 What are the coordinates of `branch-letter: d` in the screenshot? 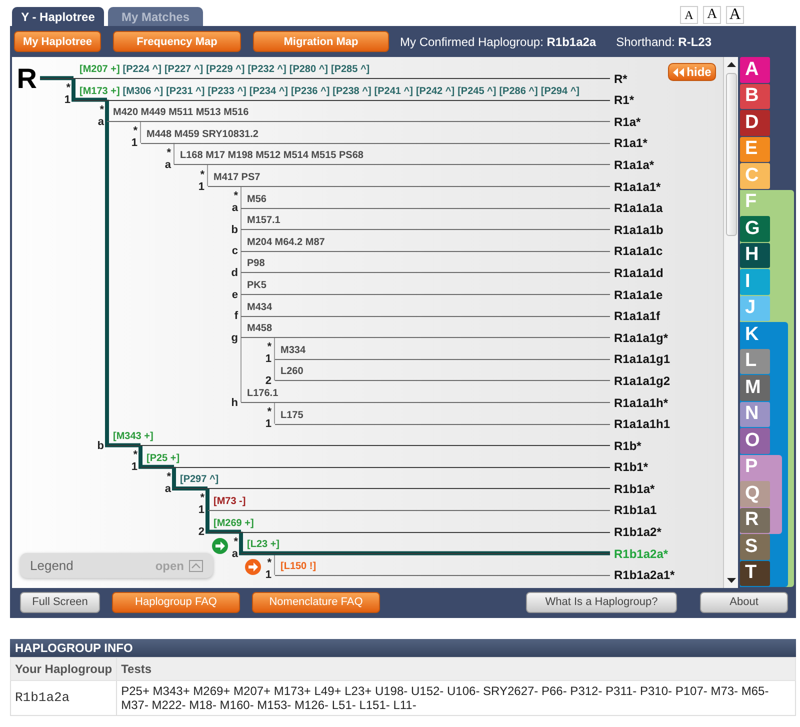 It's located at (234, 272).